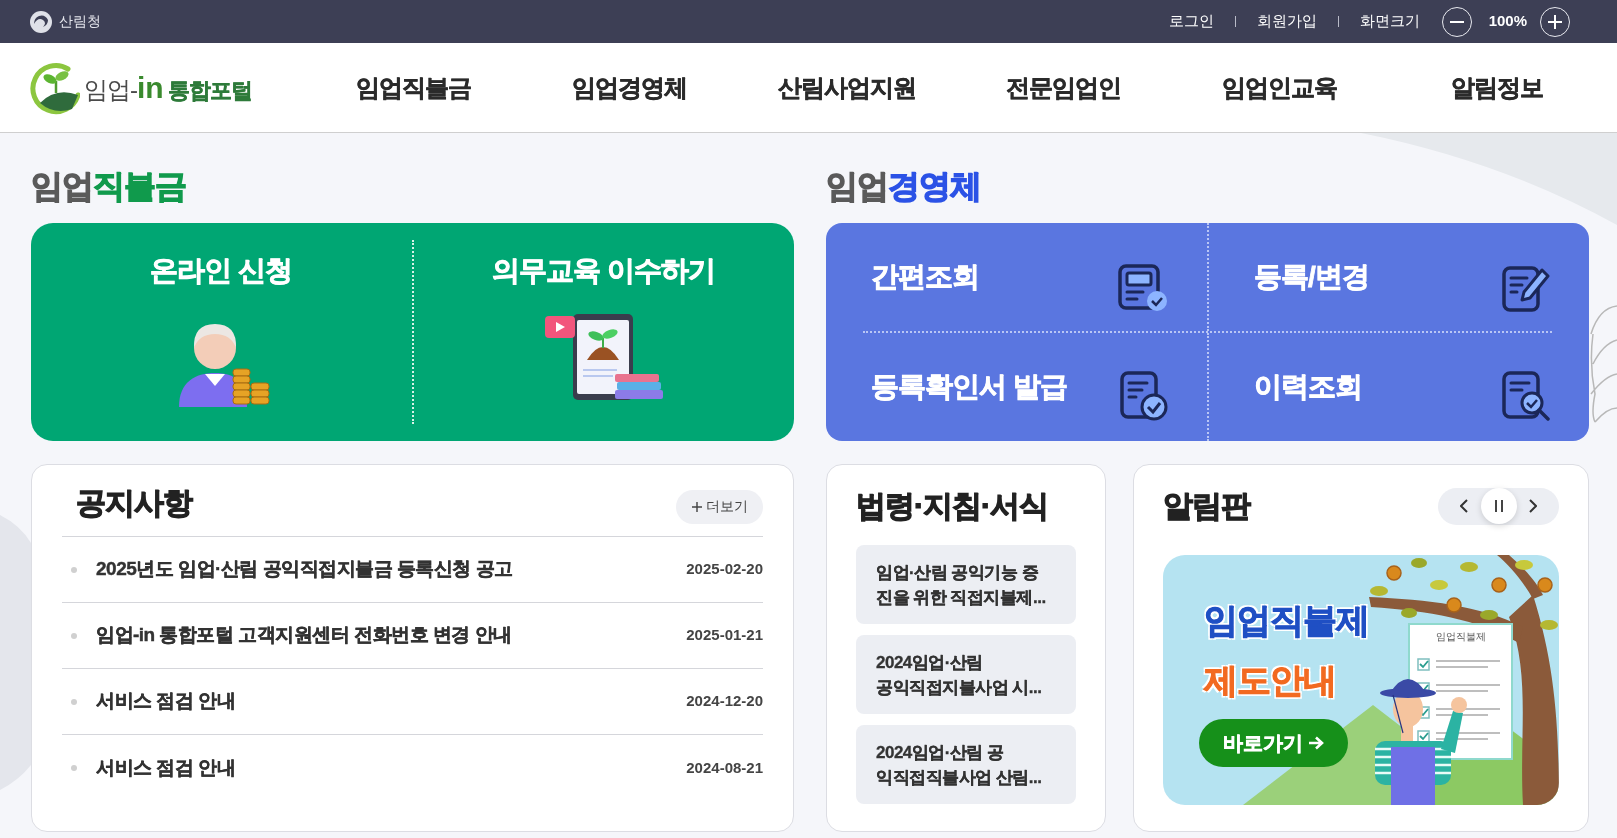 This screenshot has height=838, width=1617. I want to click on board-title: 알림판, so click(1206, 506).